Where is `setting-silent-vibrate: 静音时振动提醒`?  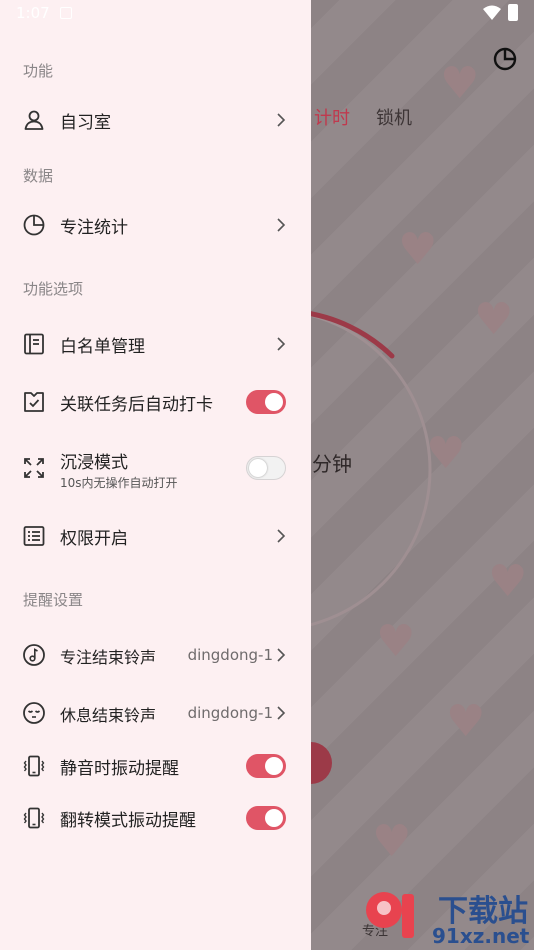 setting-silent-vibrate: 静音时振动提醒 is located at coordinates (155, 766).